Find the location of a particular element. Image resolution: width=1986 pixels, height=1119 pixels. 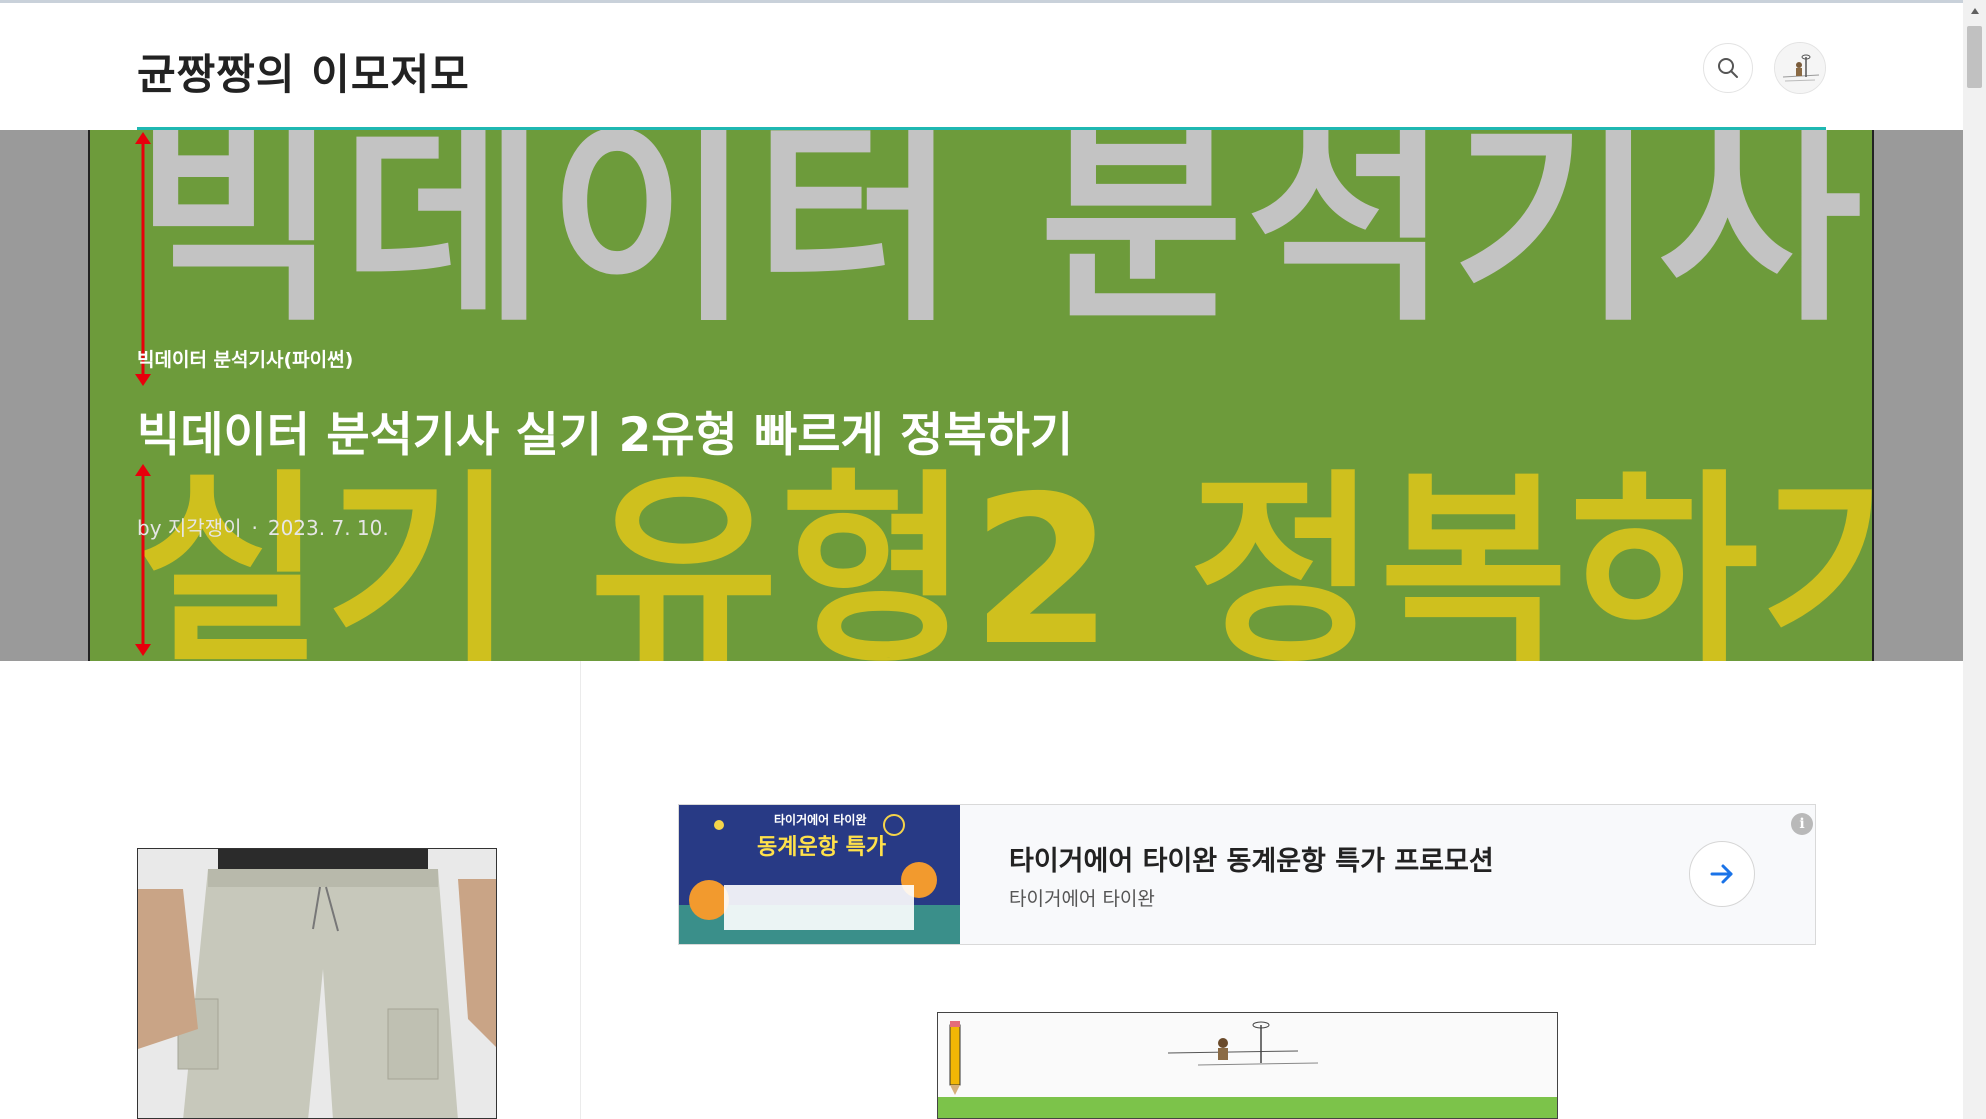

post-author: by 지각쟁이 is located at coordinates (189, 528).